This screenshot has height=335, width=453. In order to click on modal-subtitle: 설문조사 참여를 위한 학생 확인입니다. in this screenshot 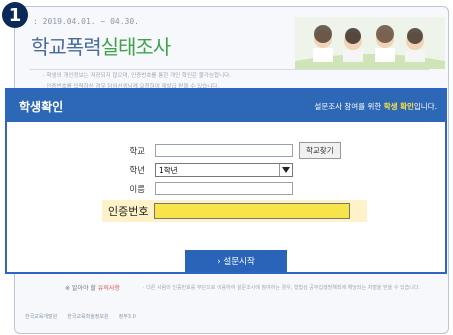, I will do `click(375, 106)`.